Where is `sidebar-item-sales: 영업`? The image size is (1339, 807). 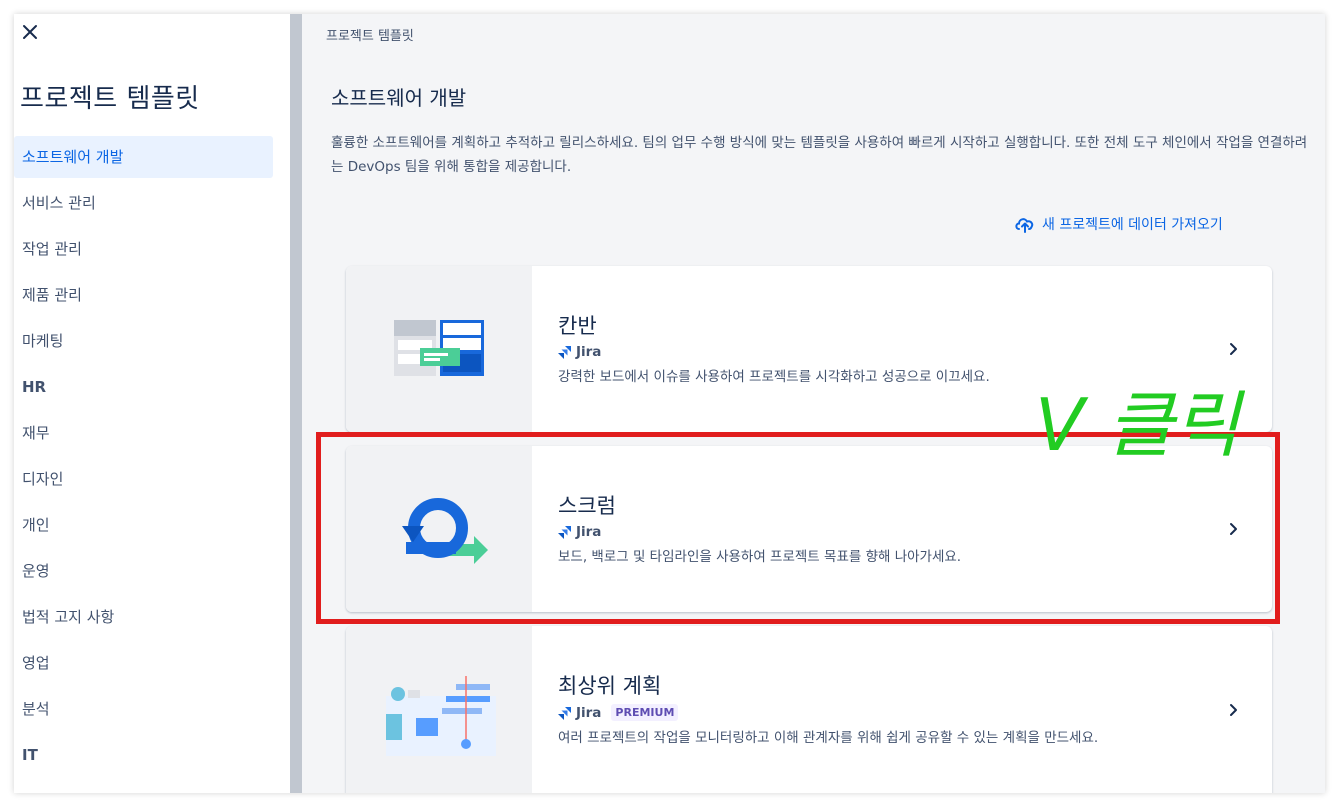 sidebar-item-sales: 영업 is located at coordinates (143, 663).